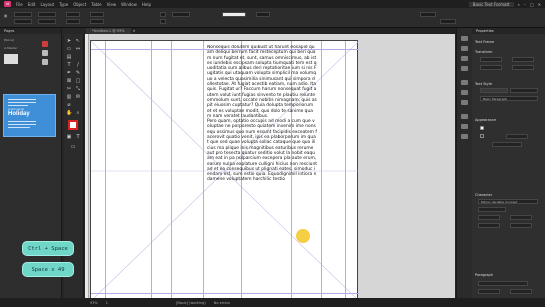  I want to click on character-style-tab, so click(524, 90).